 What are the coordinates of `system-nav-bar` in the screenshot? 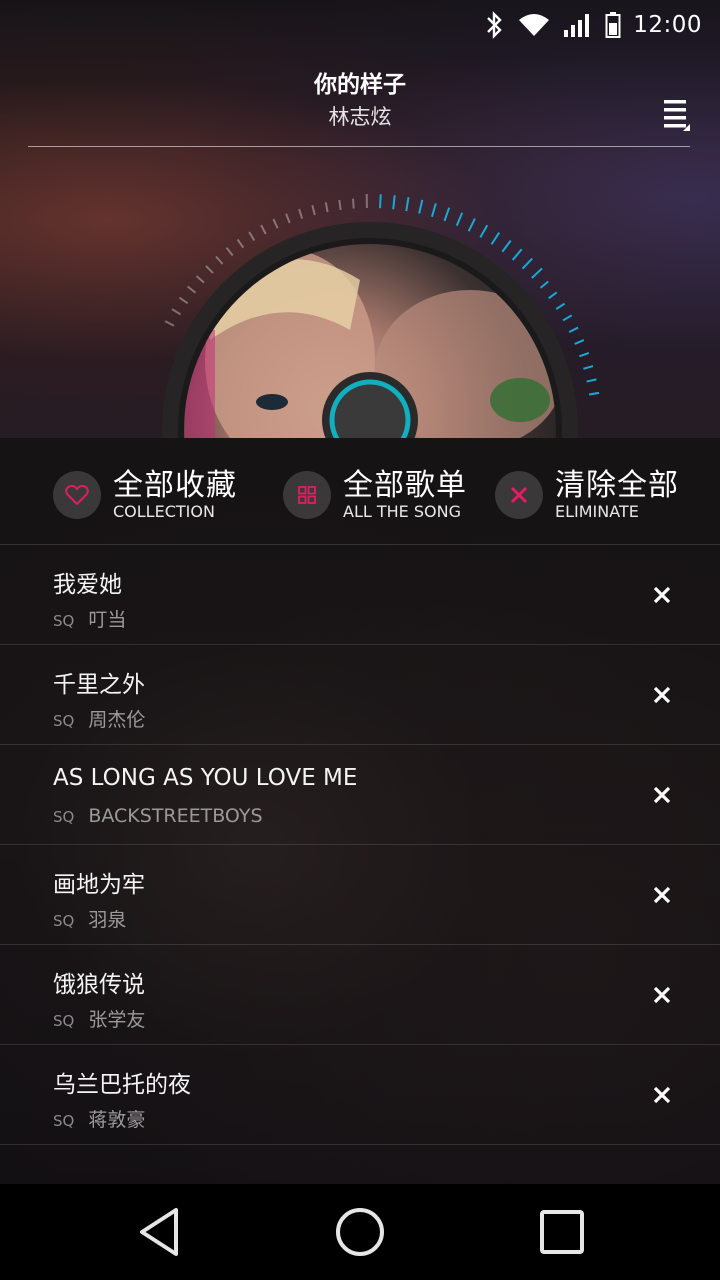 It's located at (360, 1232).